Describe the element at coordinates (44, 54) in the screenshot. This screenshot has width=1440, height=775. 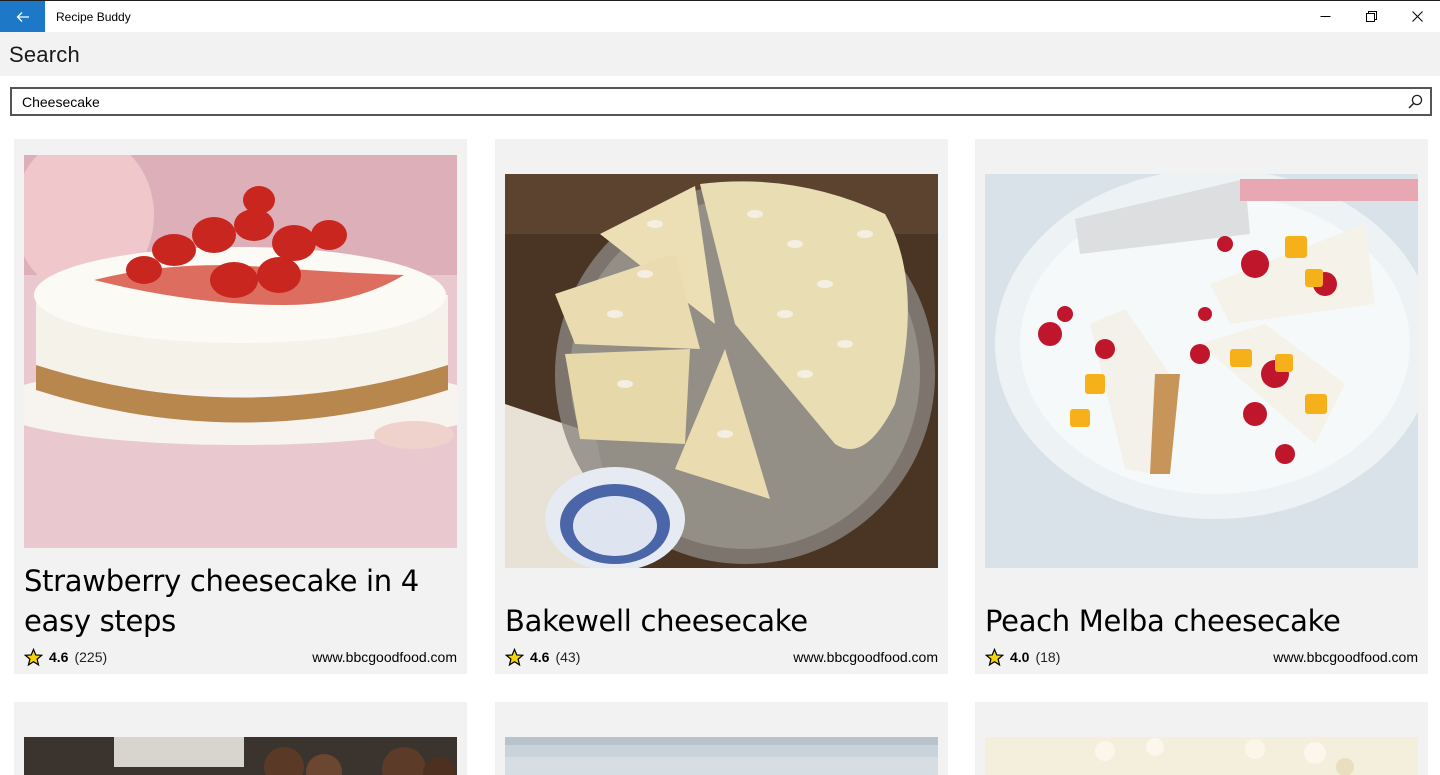
I see `page-title: Search` at that location.